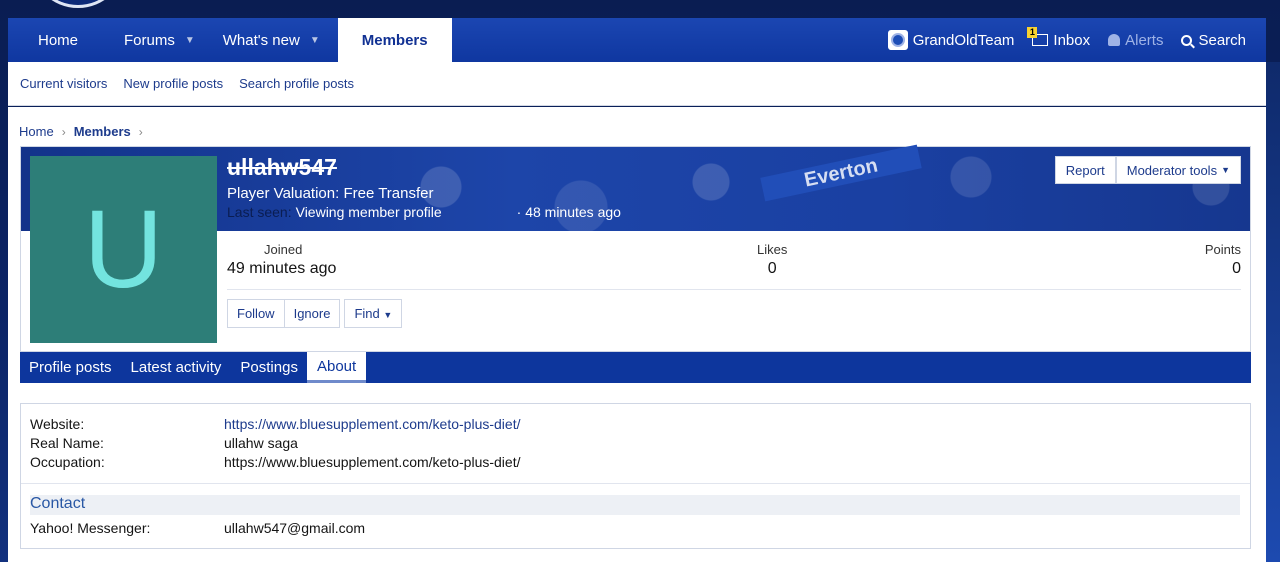 This screenshot has height=562, width=1280. Describe the element at coordinates (1144, 40) in the screenshot. I see `alerts-label: Alerts` at that location.